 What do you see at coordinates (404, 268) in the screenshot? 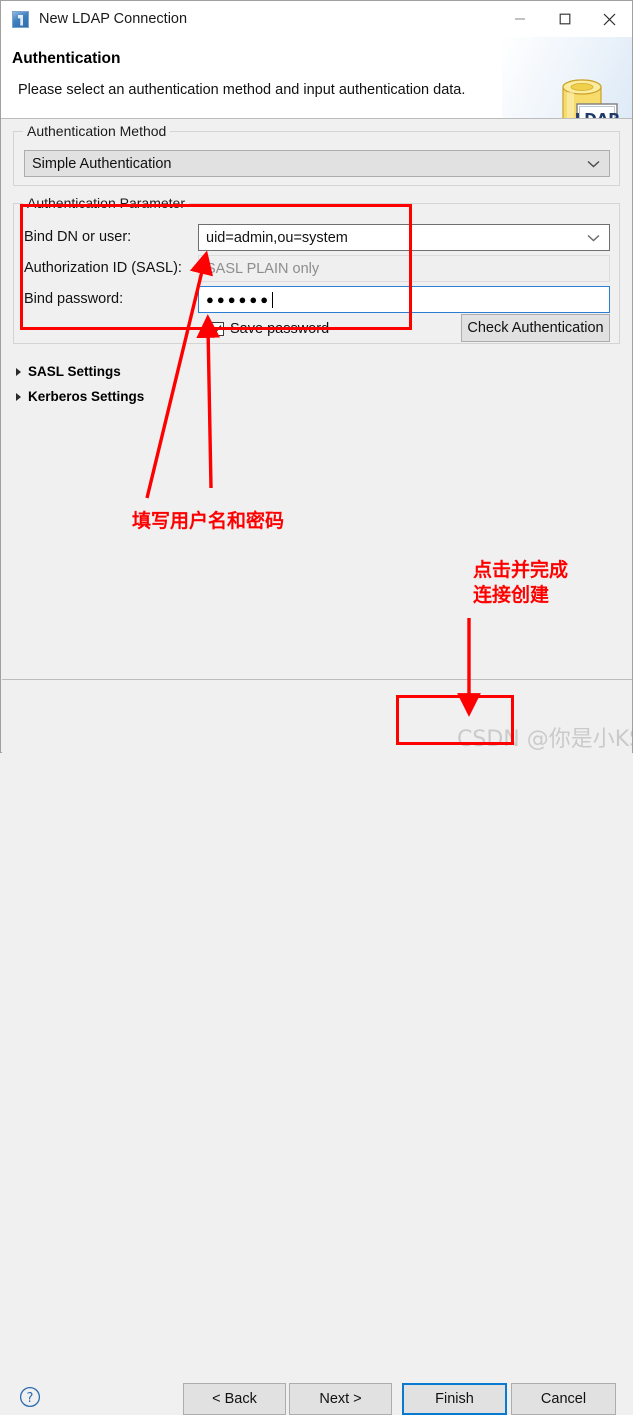
I see `authorization-id-input: SASL PLAIN only` at bounding box center [404, 268].